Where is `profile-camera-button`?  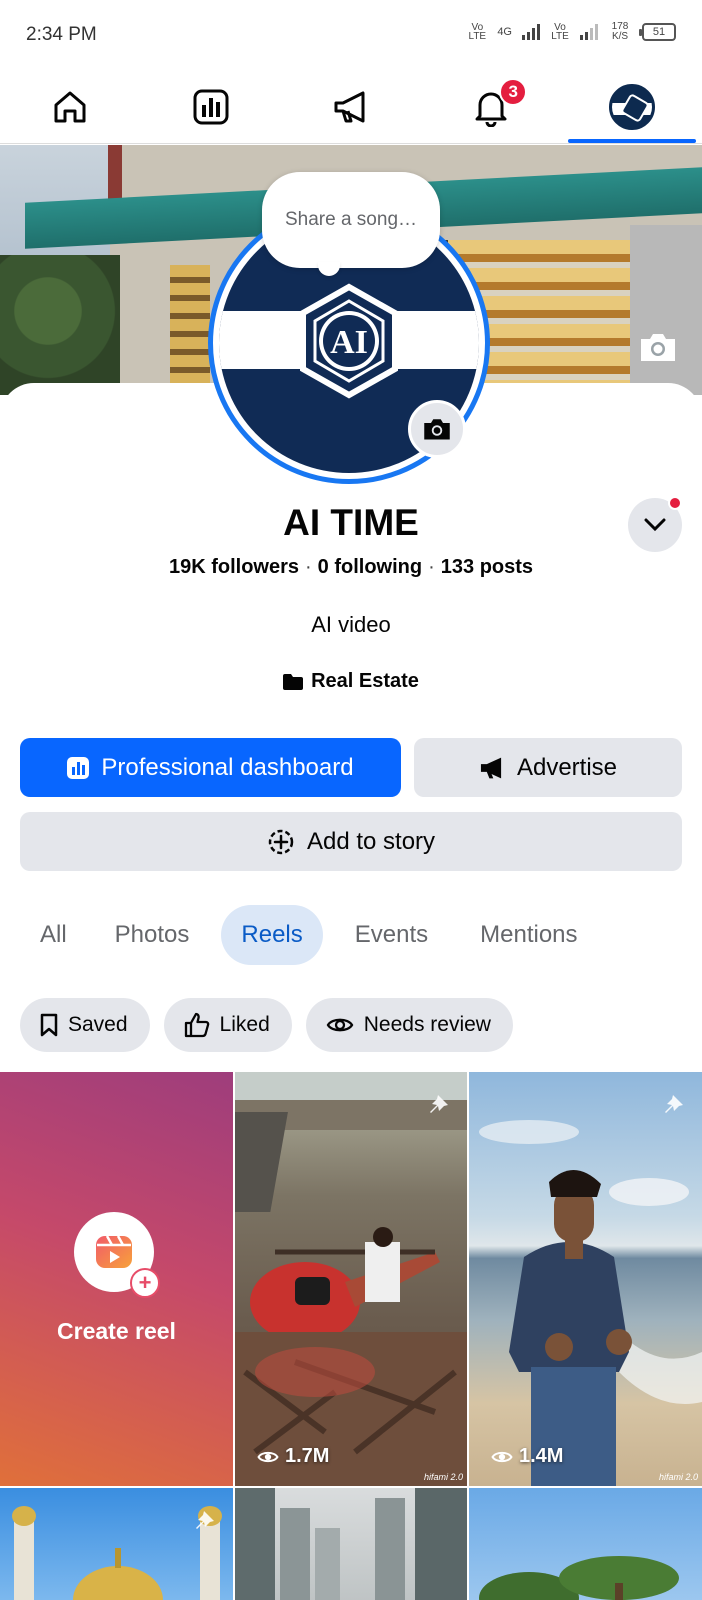 profile-camera-button is located at coordinates (437, 429).